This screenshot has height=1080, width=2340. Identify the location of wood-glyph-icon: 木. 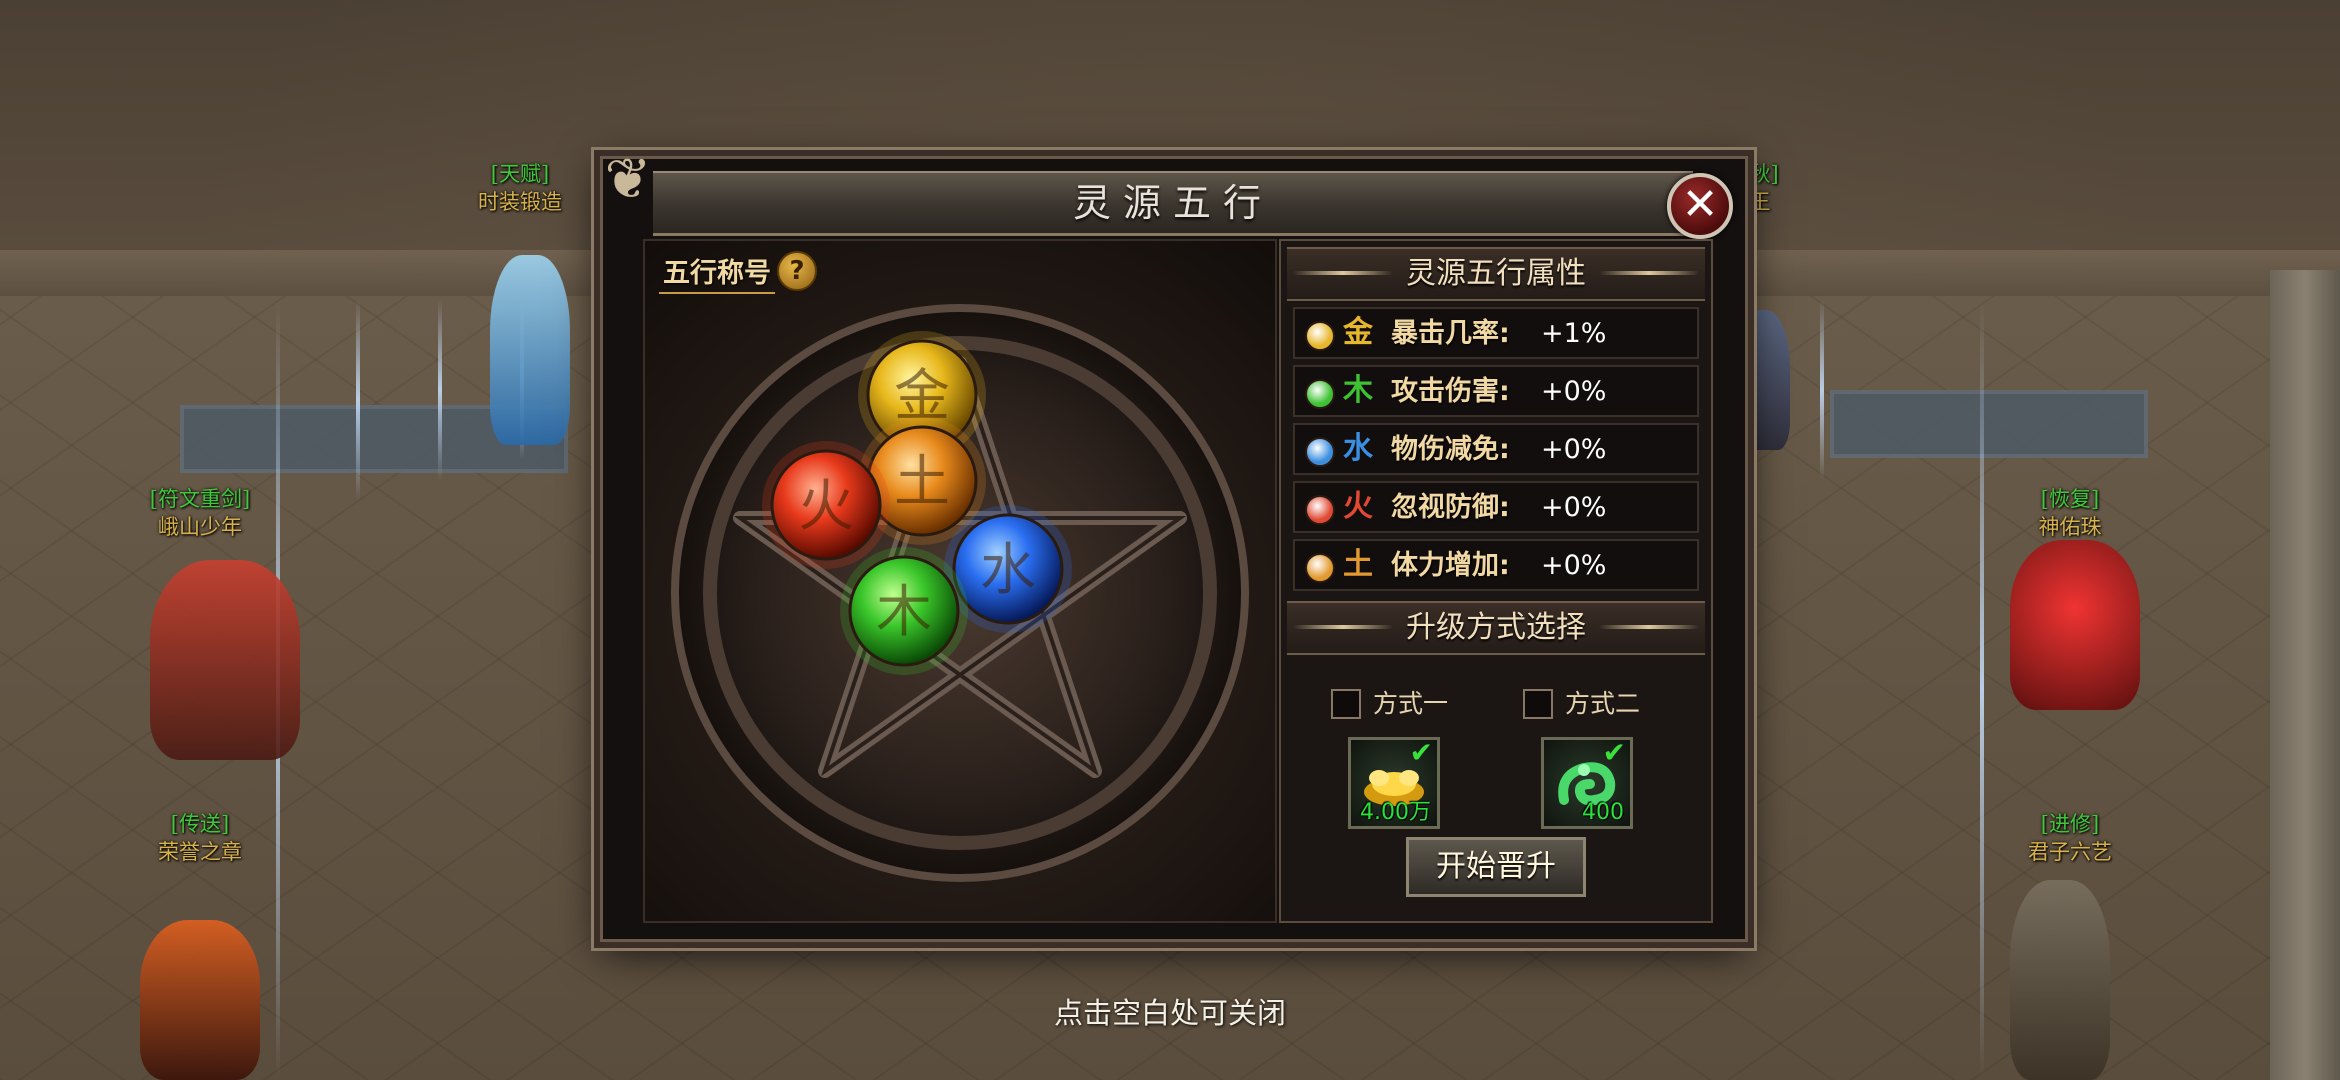
(1358, 390).